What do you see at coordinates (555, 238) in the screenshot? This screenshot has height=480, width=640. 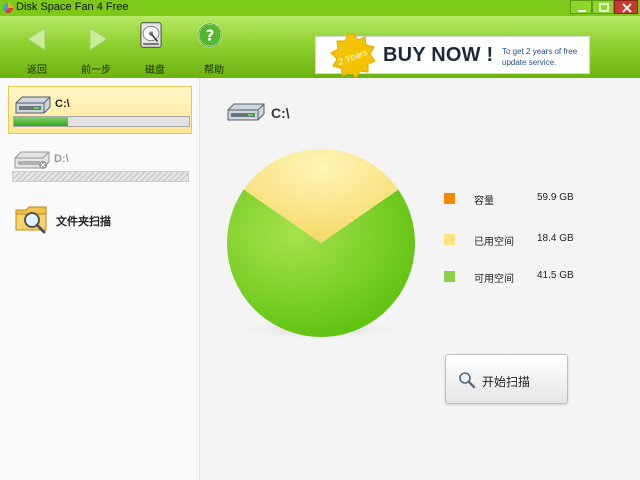 I see `legend-value: 18.4 GB` at bounding box center [555, 238].